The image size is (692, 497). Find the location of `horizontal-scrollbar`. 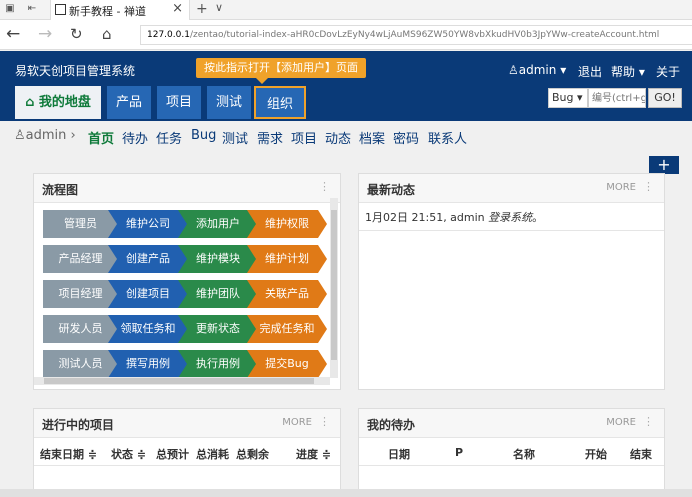

horizontal-scrollbar is located at coordinates (182, 381).